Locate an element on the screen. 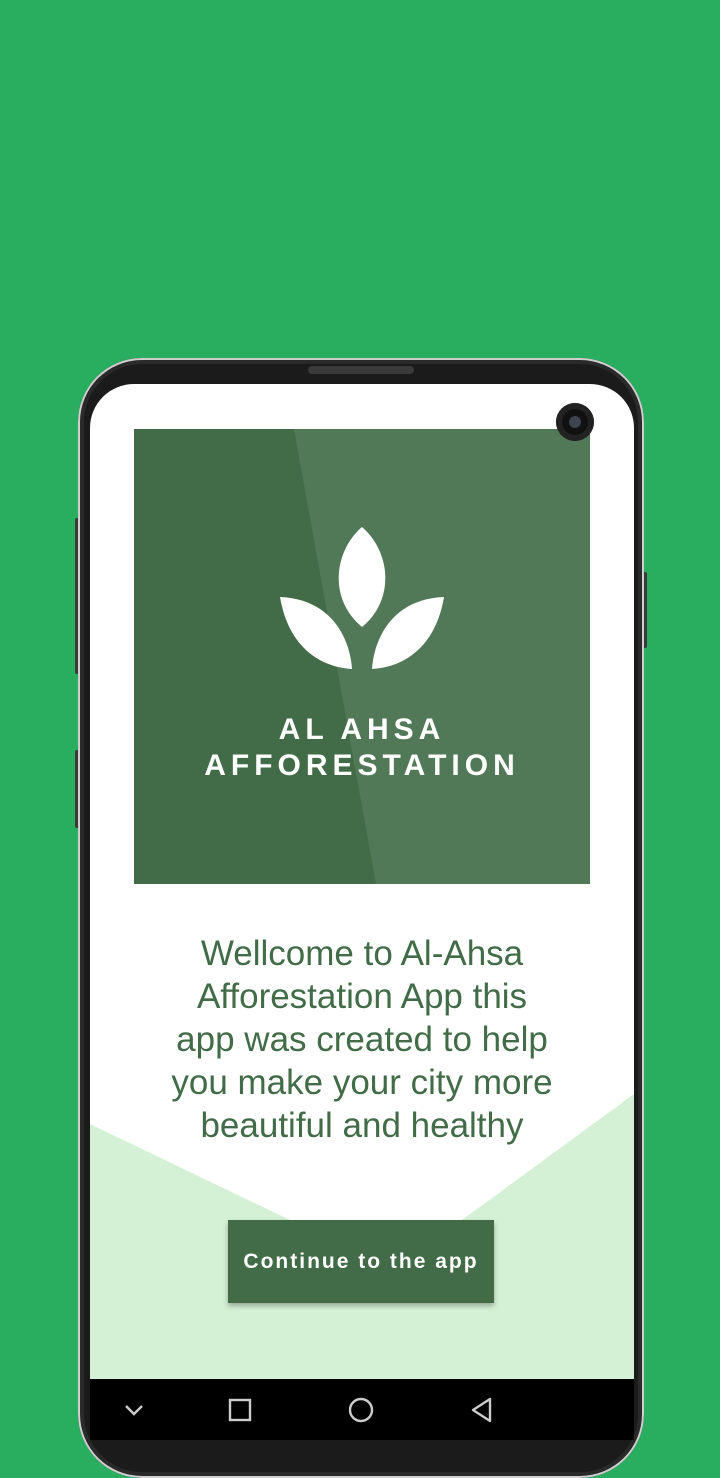 The width and height of the screenshot is (720, 1478). system-nav-bar is located at coordinates (362, 1409).